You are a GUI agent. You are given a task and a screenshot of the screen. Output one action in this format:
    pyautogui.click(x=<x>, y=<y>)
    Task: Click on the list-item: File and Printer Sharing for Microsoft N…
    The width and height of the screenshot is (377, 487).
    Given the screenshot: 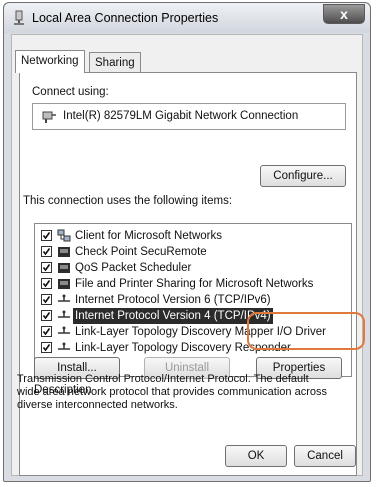 What is the action you would take?
    pyautogui.click(x=193, y=284)
    